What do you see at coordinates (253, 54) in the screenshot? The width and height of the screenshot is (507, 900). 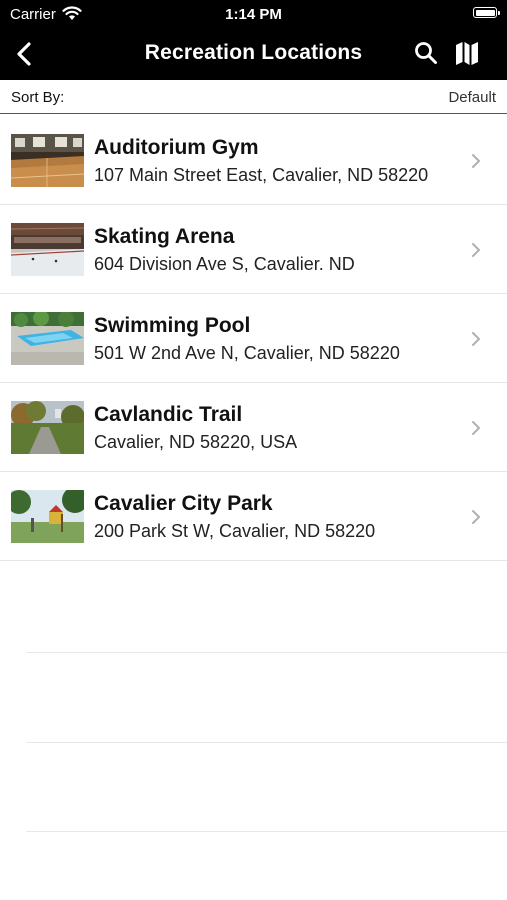 I see `nav-bar: Recreation Locations` at bounding box center [253, 54].